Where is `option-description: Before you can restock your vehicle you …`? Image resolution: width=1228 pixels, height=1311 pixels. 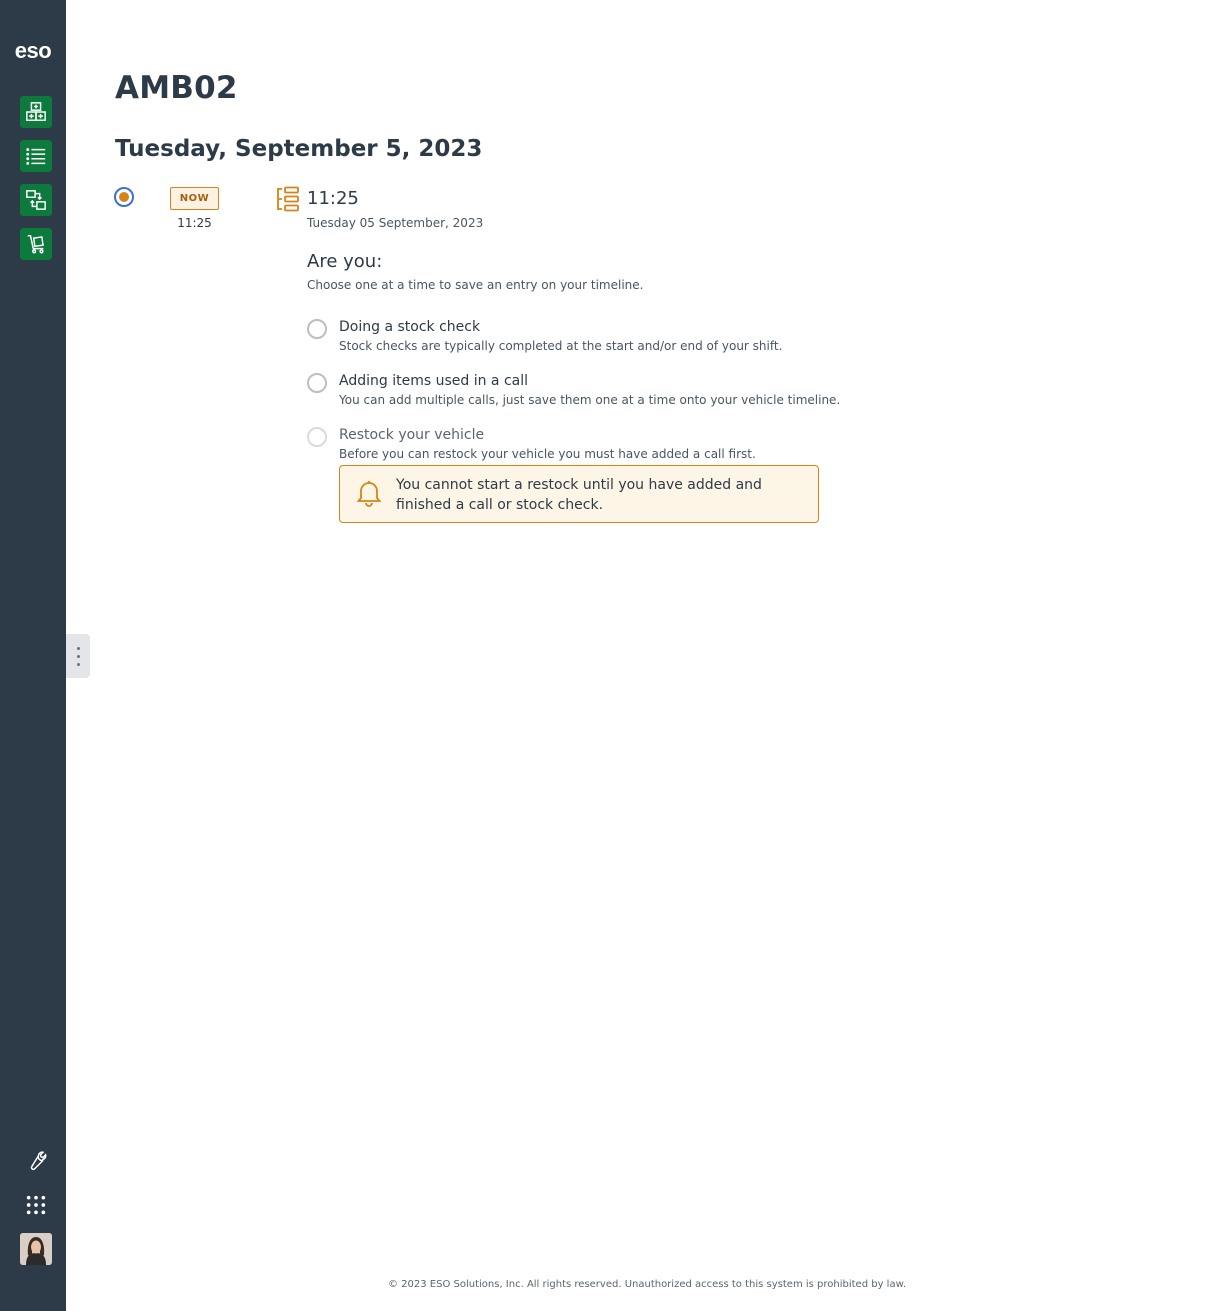
option-description: Before you can restock your vehicle you … is located at coordinates (547, 454).